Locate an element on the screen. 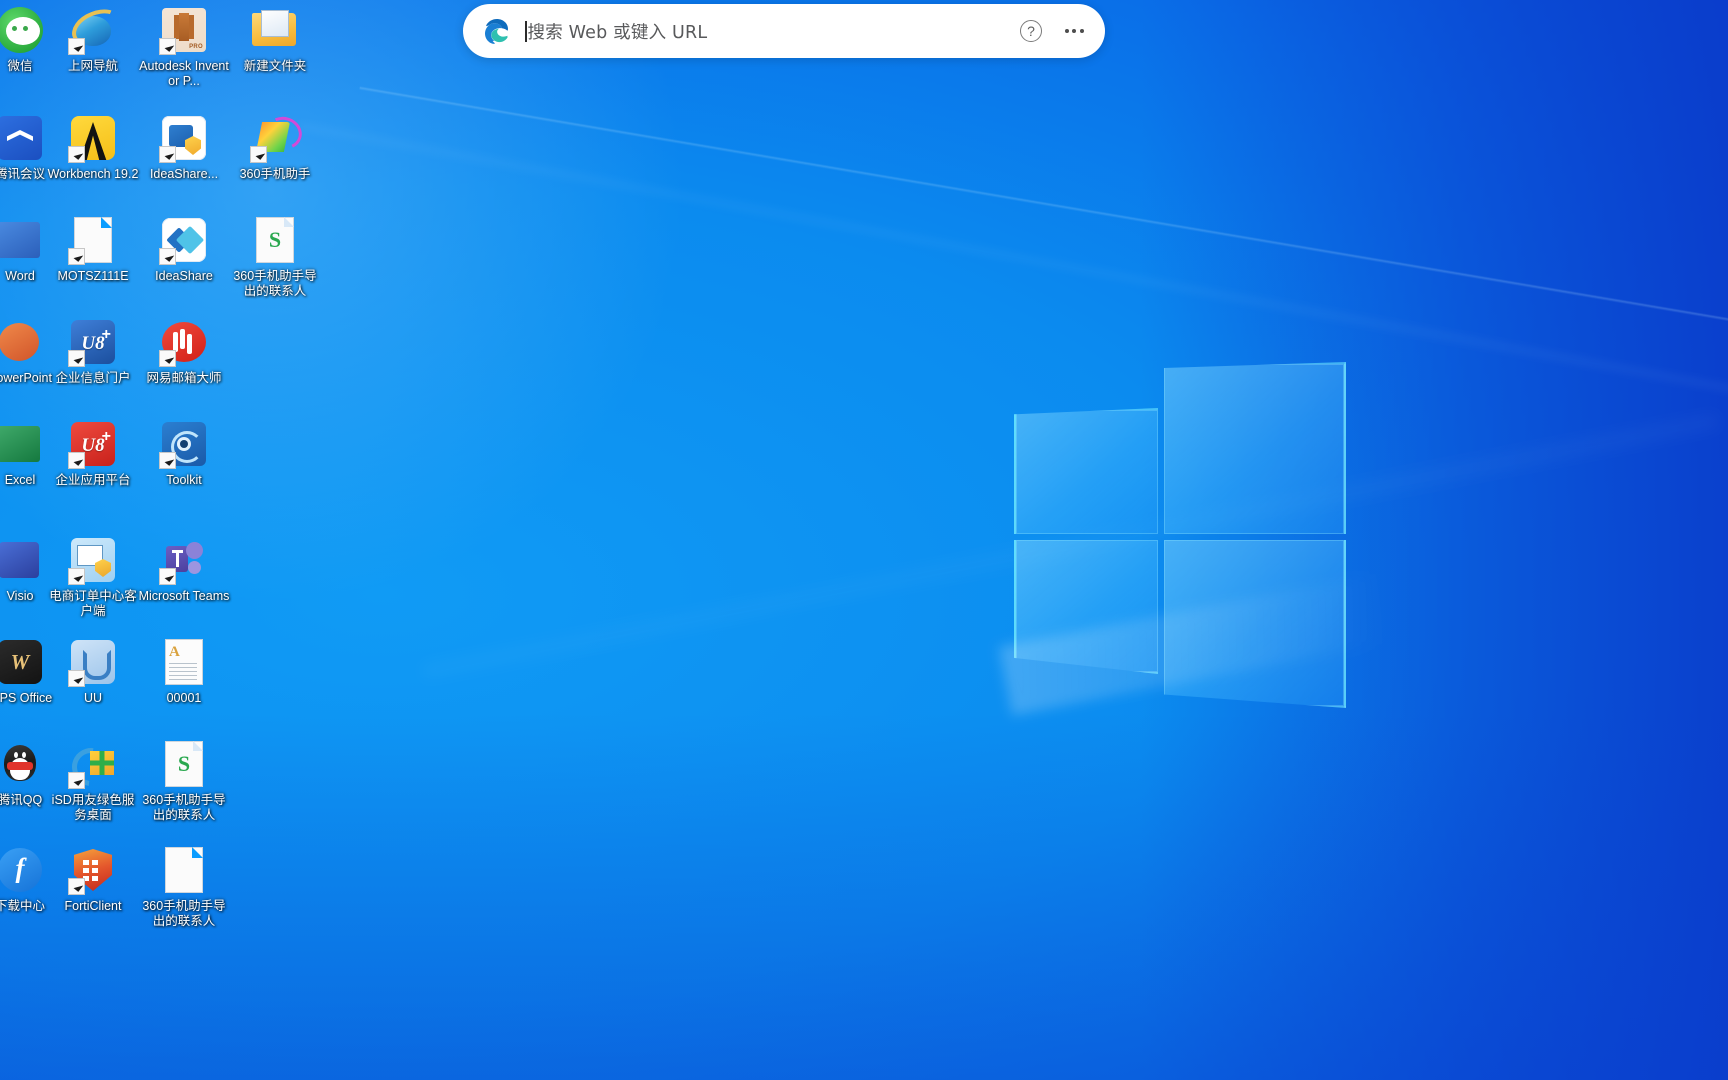 The image size is (1728, 1080). desktop-icon: 电商订单中心客户端 is located at coordinates (93, 577).